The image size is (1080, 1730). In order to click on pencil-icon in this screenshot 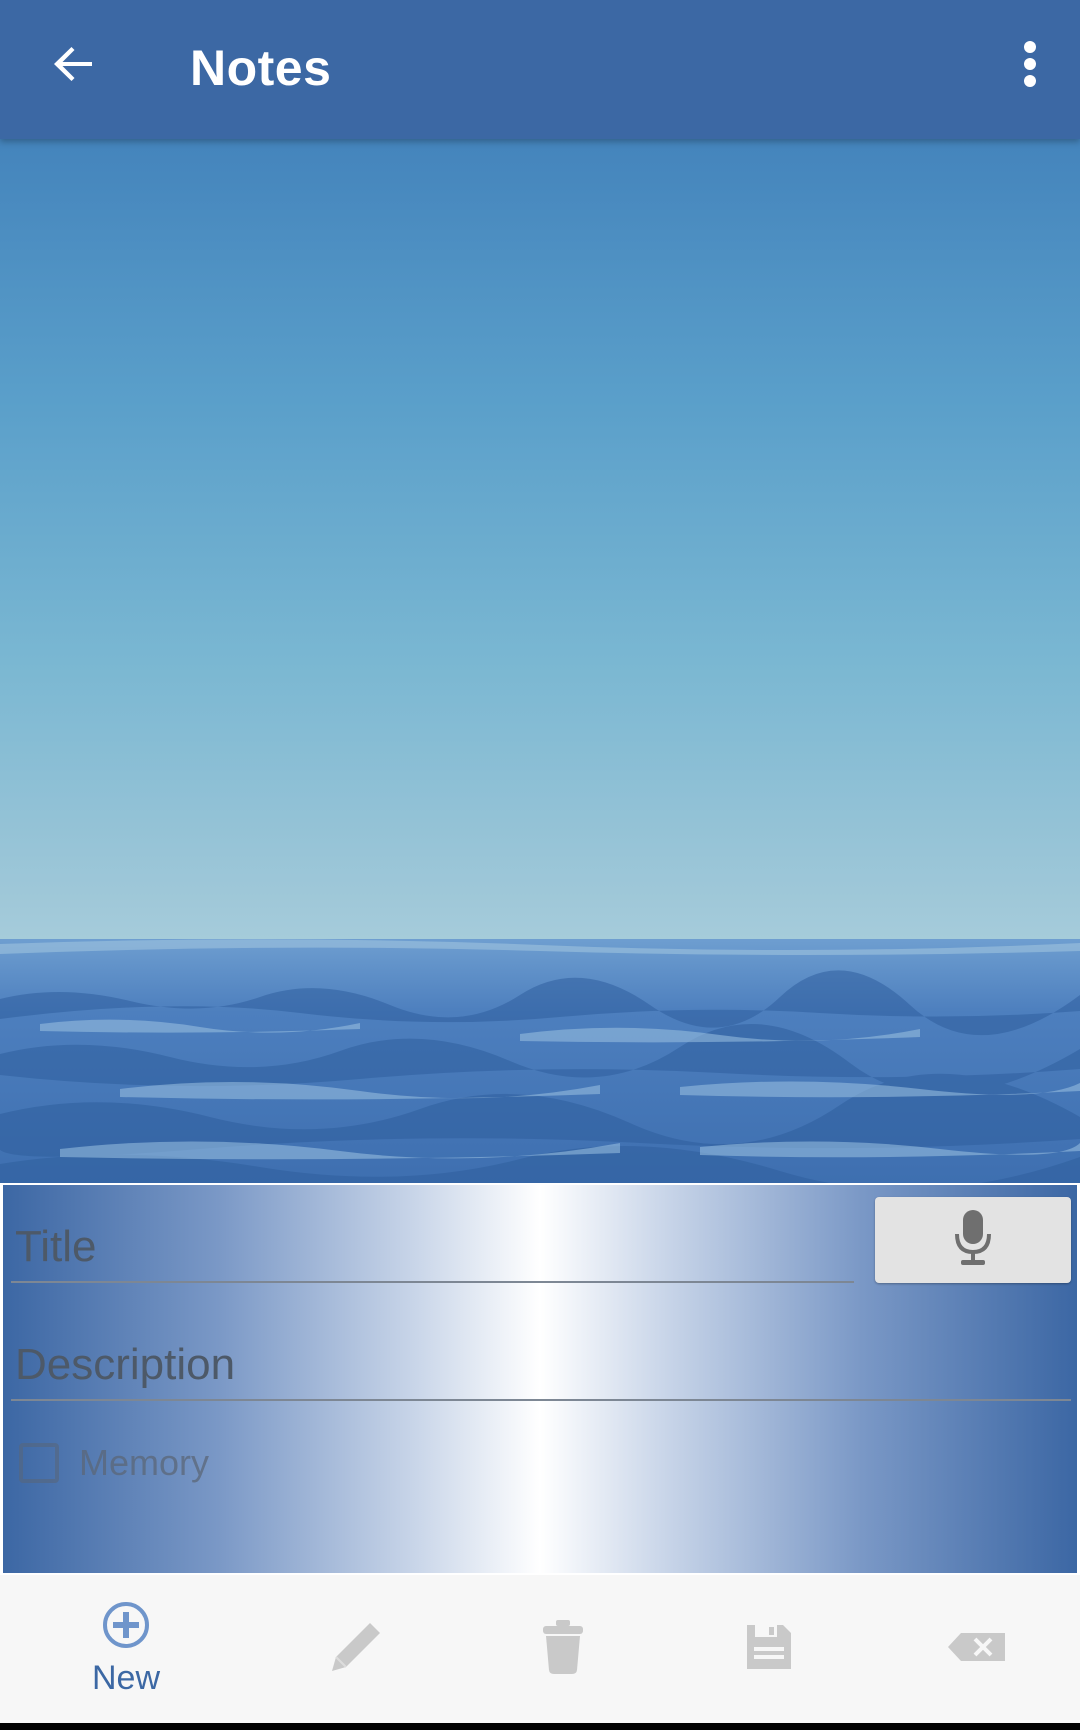, I will do `click(356, 1649)`.